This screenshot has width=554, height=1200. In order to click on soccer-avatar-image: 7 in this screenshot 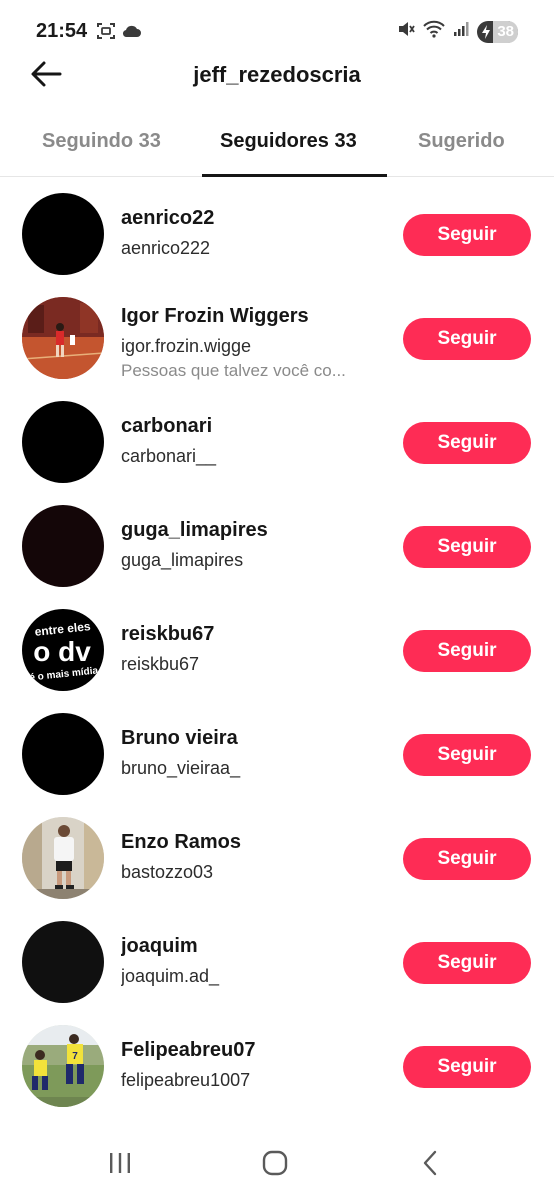, I will do `click(63, 1066)`.